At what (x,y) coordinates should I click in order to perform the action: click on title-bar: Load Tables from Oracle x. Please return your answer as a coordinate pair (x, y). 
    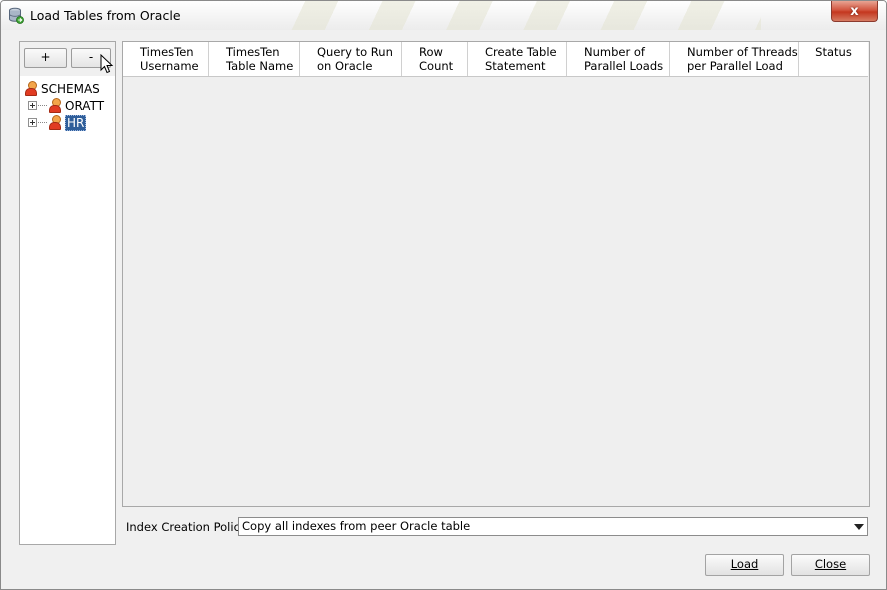
    Looking at the image, I should click on (443, 15).